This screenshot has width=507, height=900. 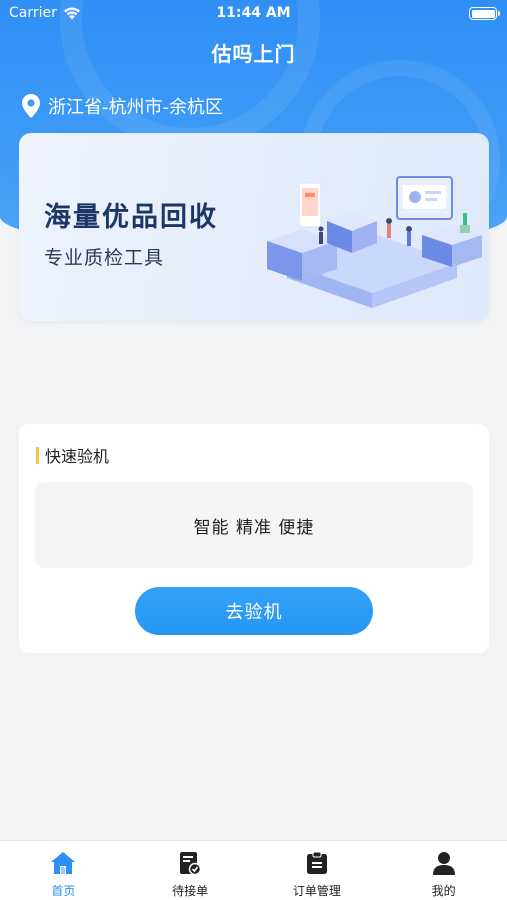 What do you see at coordinates (63, 863) in the screenshot?
I see `home-icon` at bounding box center [63, 863].